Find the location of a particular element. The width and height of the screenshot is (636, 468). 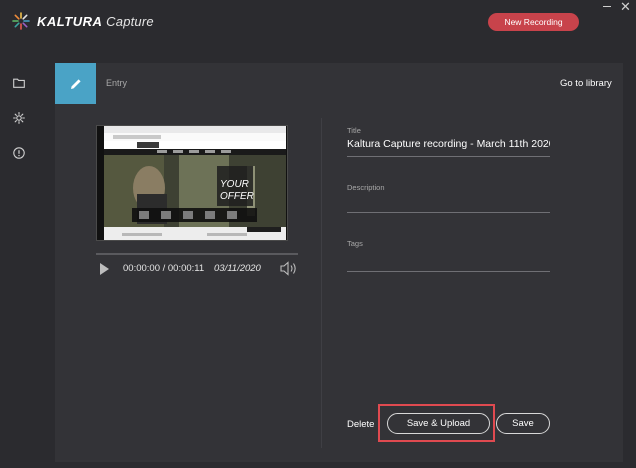

logo-product-text: Capture is located at coordinates (130, 21).